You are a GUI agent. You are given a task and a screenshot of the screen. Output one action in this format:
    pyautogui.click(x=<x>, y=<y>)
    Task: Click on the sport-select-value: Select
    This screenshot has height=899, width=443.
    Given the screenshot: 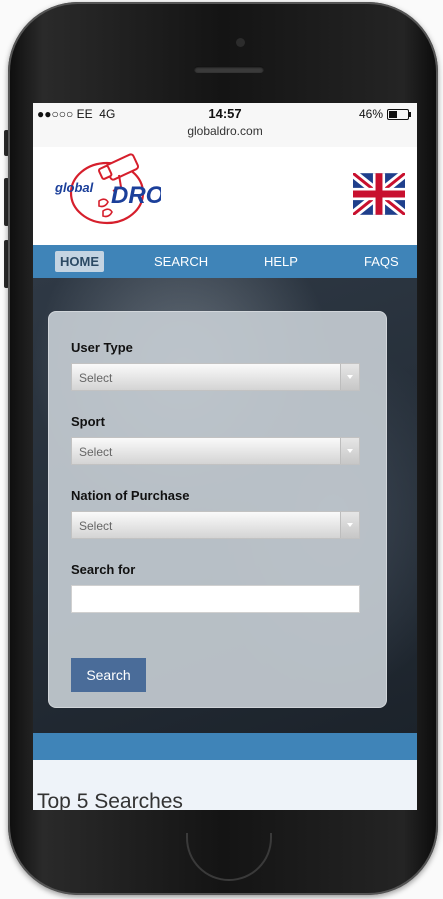 What is the action you would take?
    pyautogui.click(x=96, y=452)
    